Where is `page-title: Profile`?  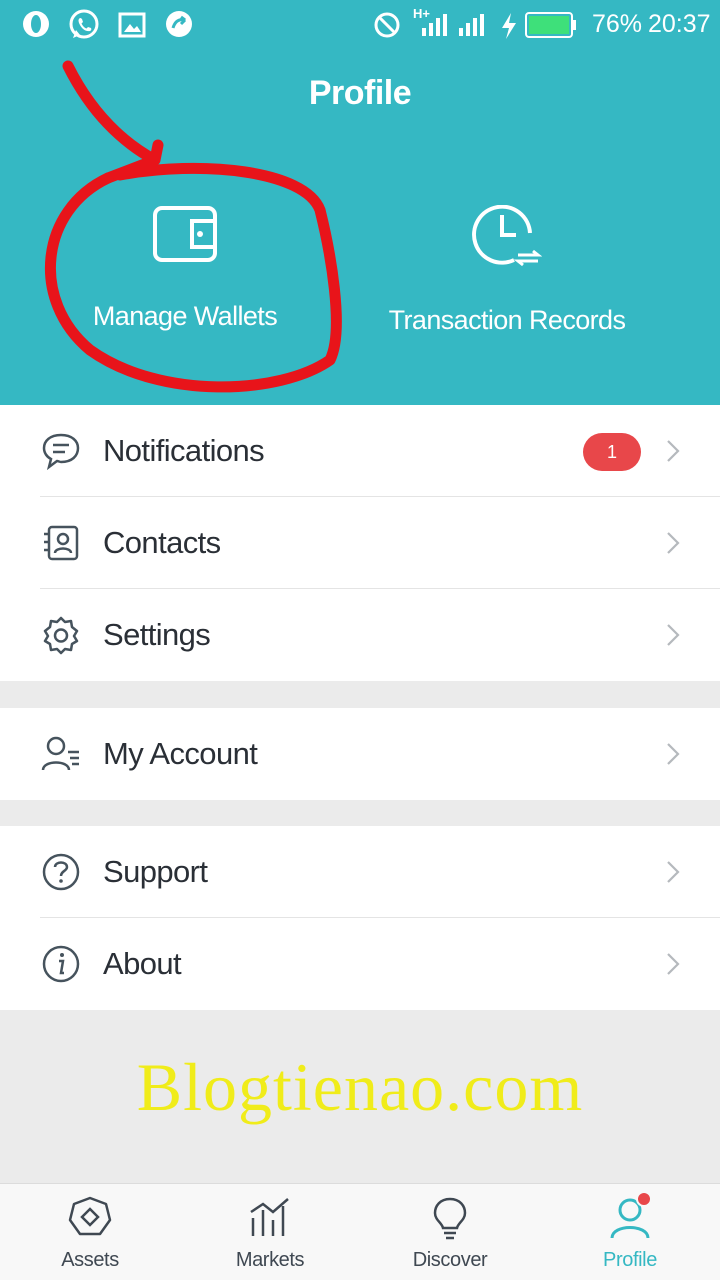
page-title: Profile is located at coordinates (360, 93).